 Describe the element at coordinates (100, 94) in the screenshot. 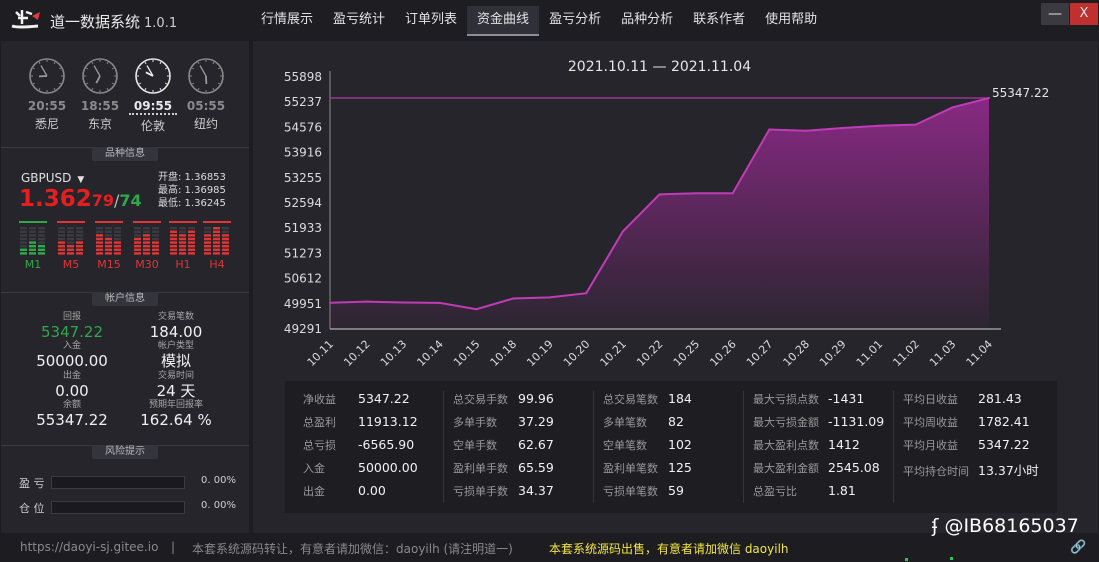

I see `clock-1: 18:55 东京` at that location.